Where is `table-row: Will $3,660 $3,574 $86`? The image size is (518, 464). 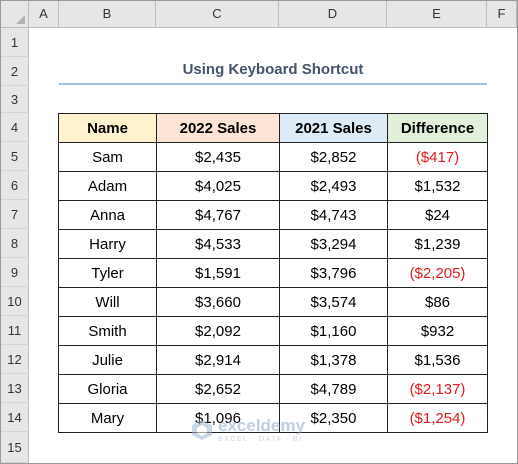
table-row: Will $3,660 $3,574 $86 is located at coordinates (273, 302).